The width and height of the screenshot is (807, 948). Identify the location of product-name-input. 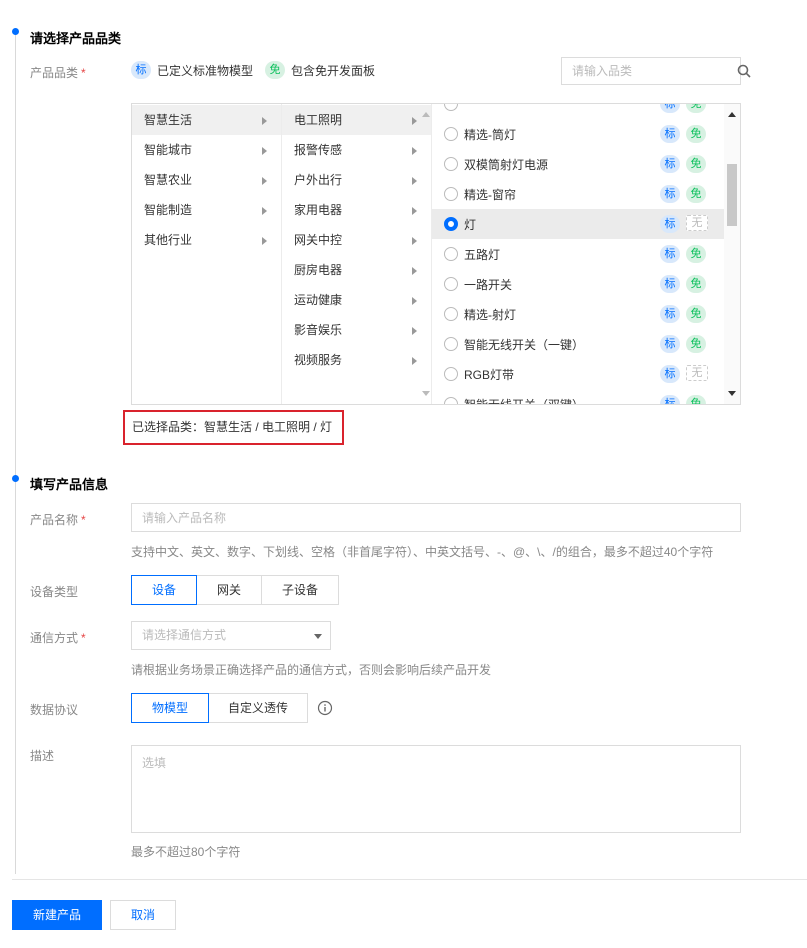
(436, 517).